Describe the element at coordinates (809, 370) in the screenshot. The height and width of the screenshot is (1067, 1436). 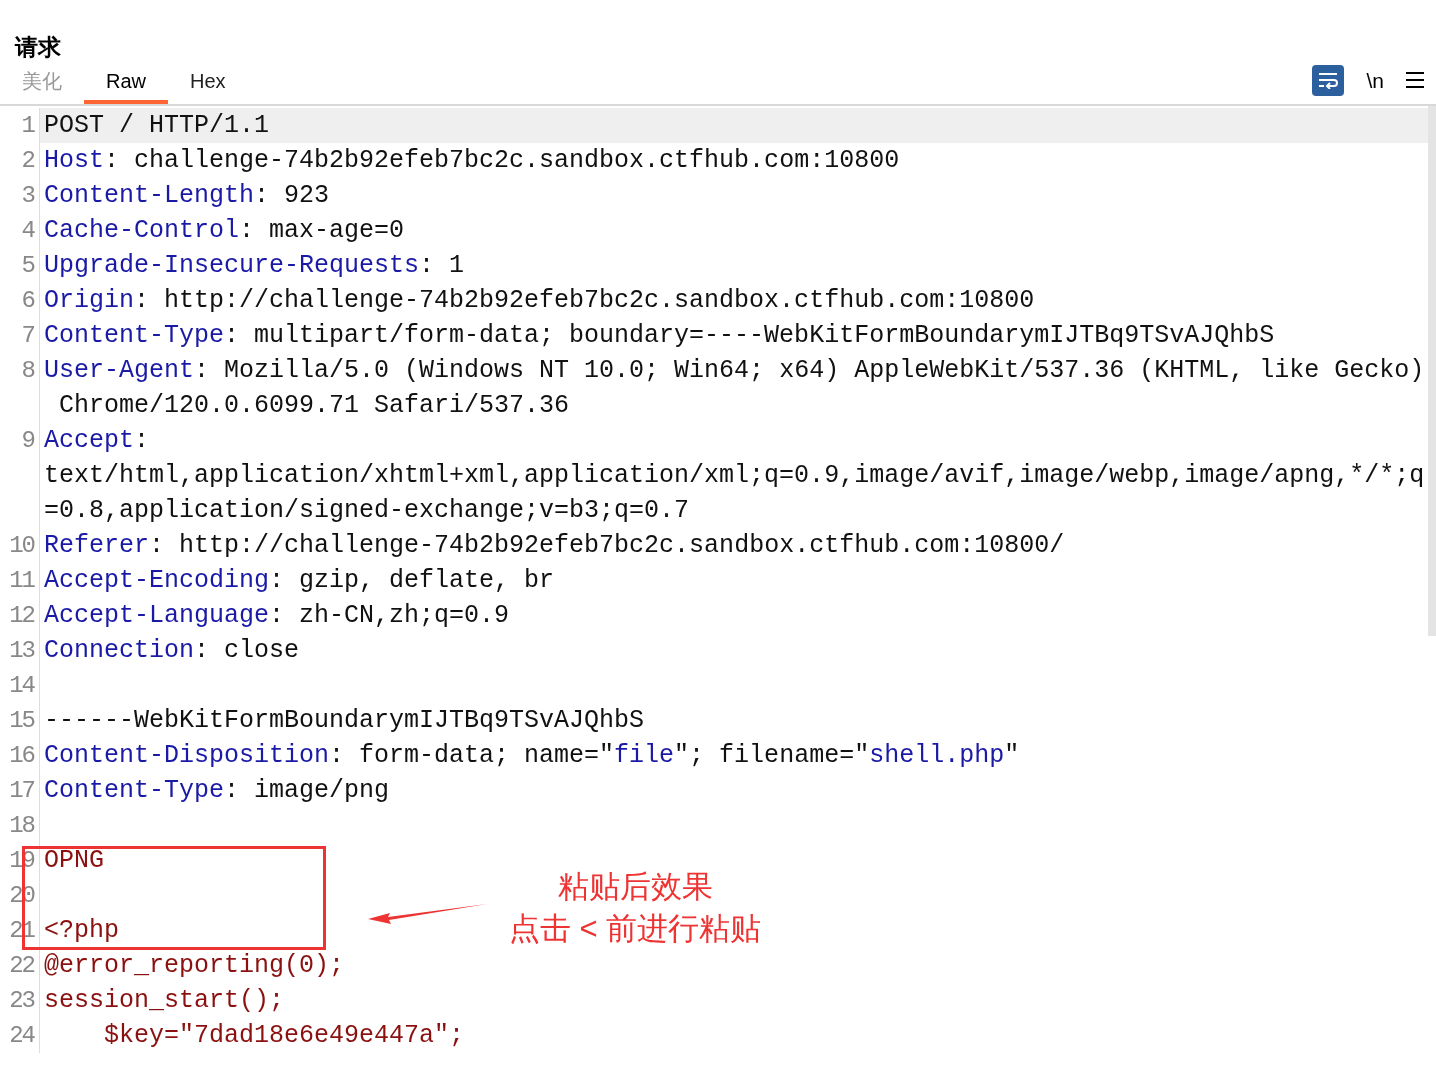
I see `code-text: : Mozilla/5.0 (Windows NT 10.0; Win64; x64) AppleWebKit/537.36 (KHTML, like Gecko)` at that location.